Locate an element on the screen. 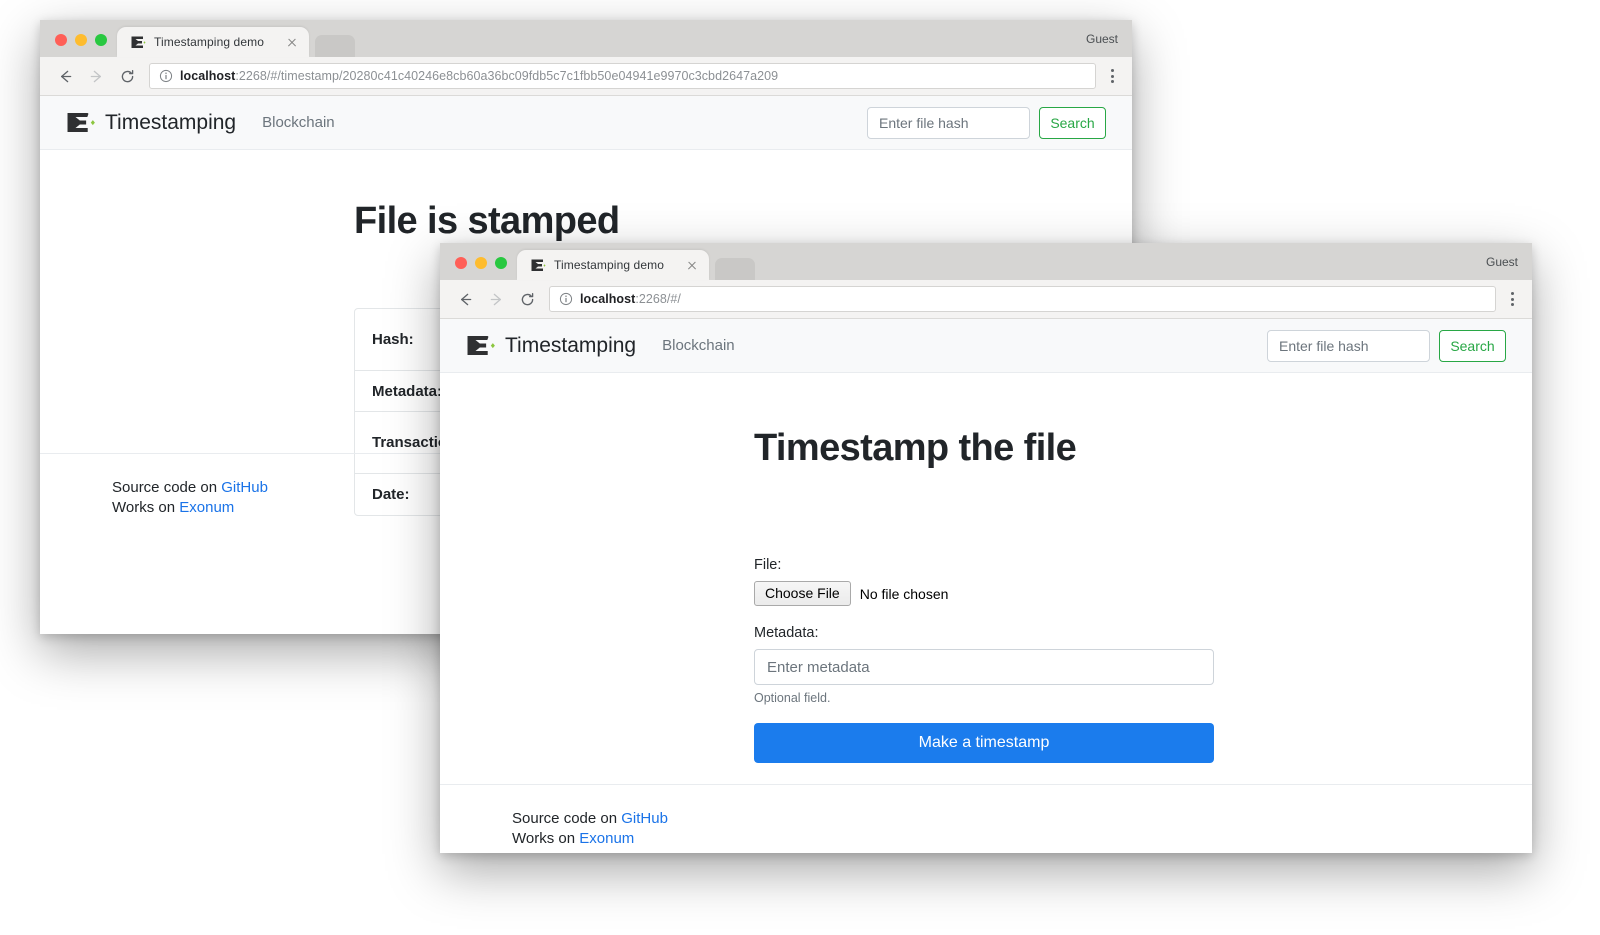 The width and height of the screenshot is (1600, 935). site-footer-front: Source code on GitHub Works on Exonum is located at coordinates (590, 829).